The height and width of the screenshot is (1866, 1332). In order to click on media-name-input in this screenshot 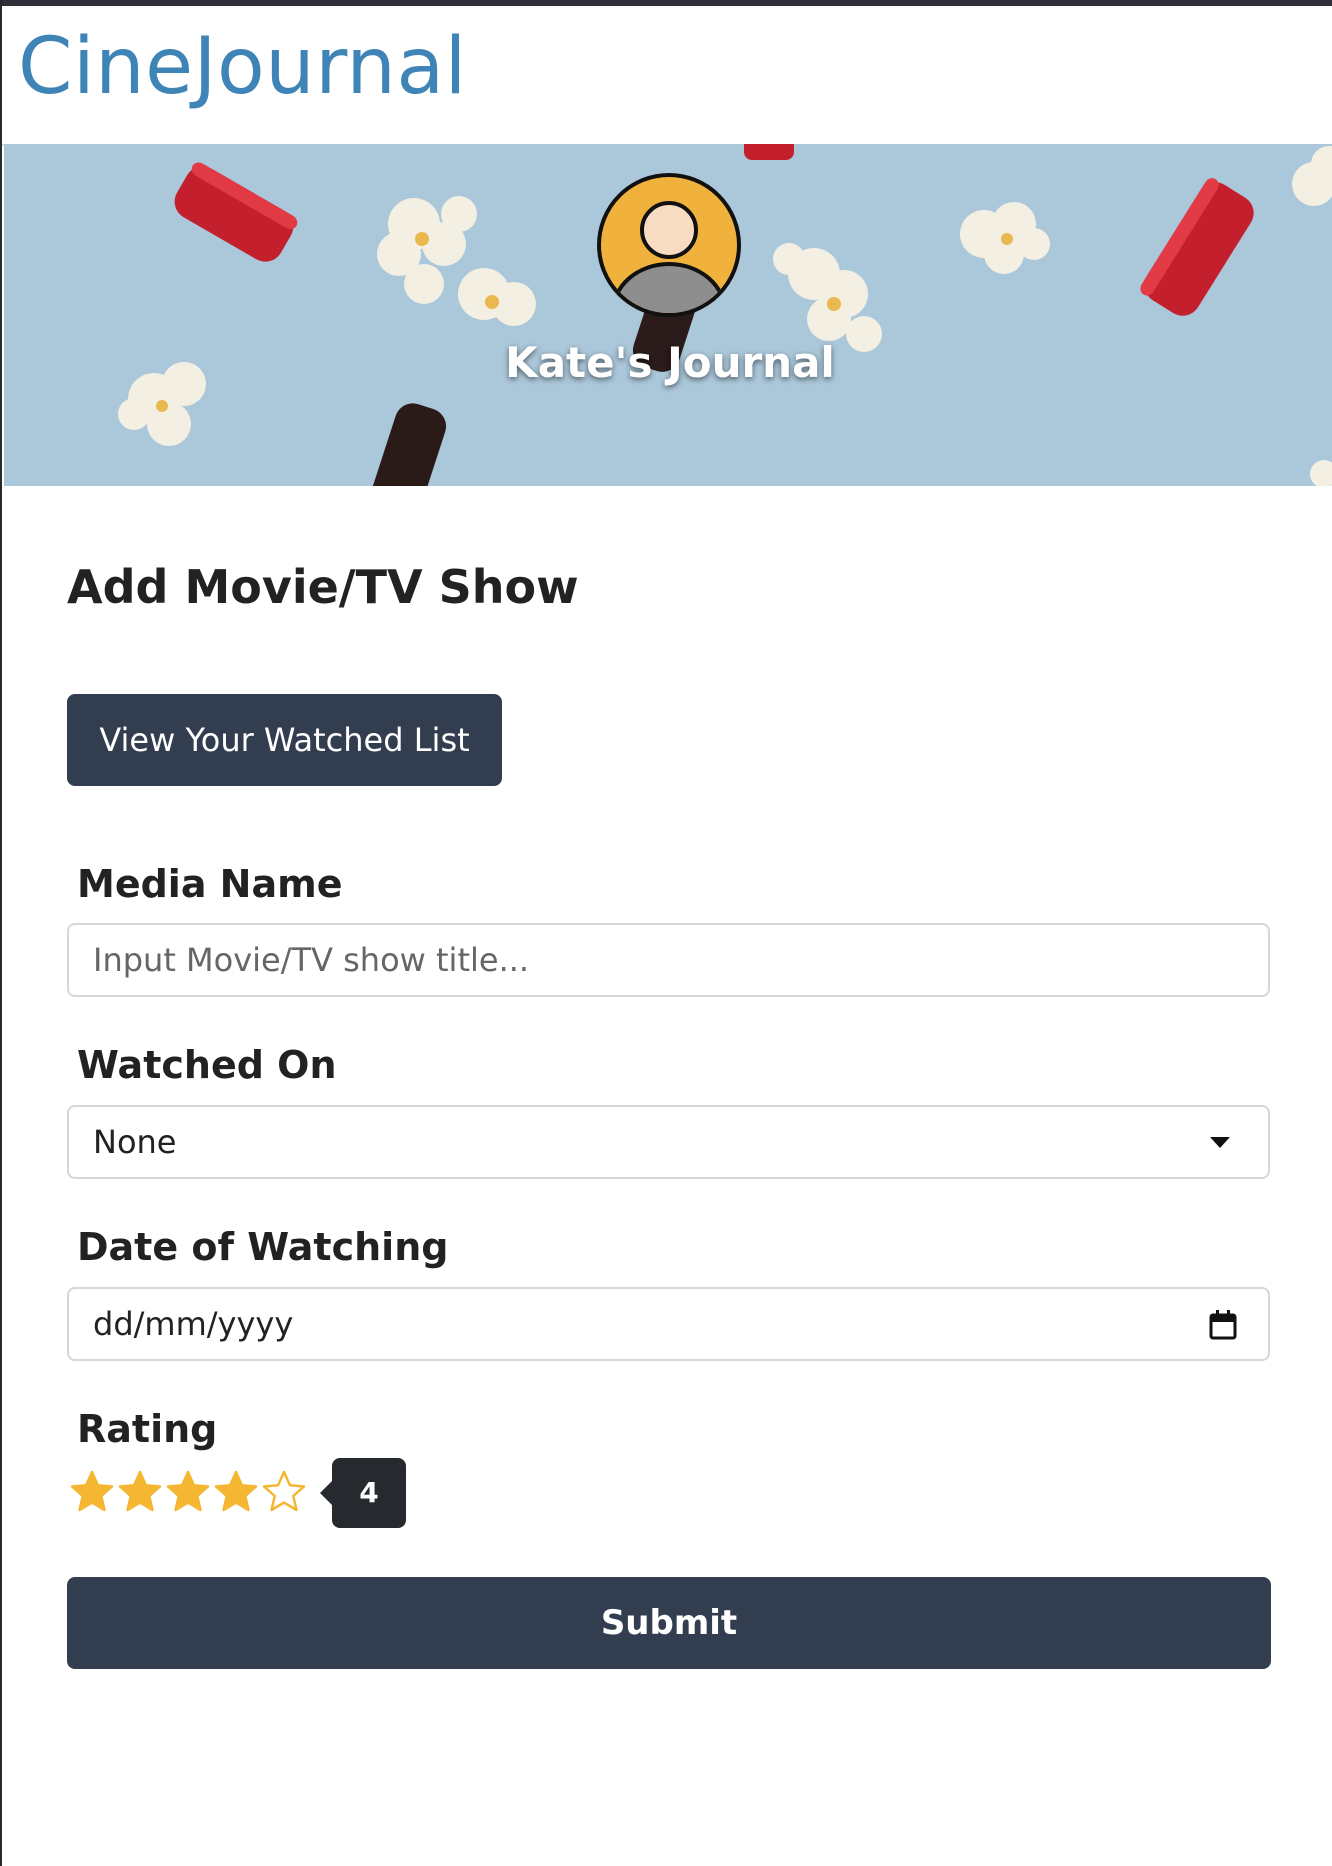, I will do `click(658, 960)`.